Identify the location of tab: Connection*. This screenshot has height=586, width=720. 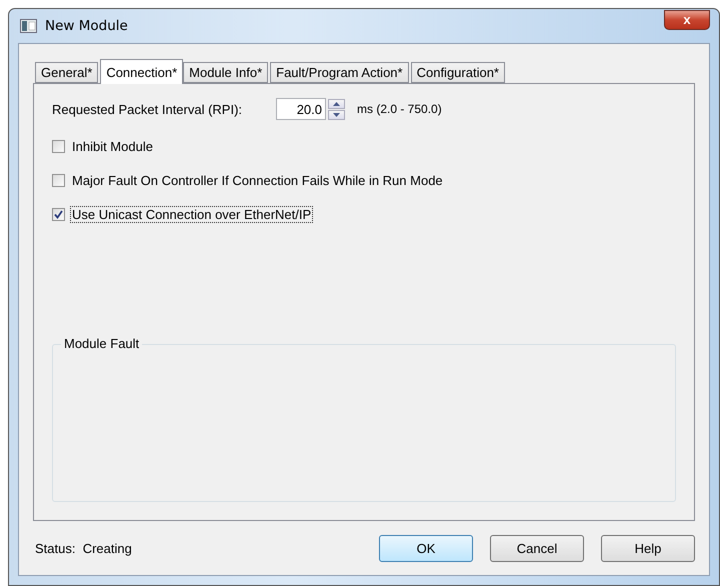
(142, 71).